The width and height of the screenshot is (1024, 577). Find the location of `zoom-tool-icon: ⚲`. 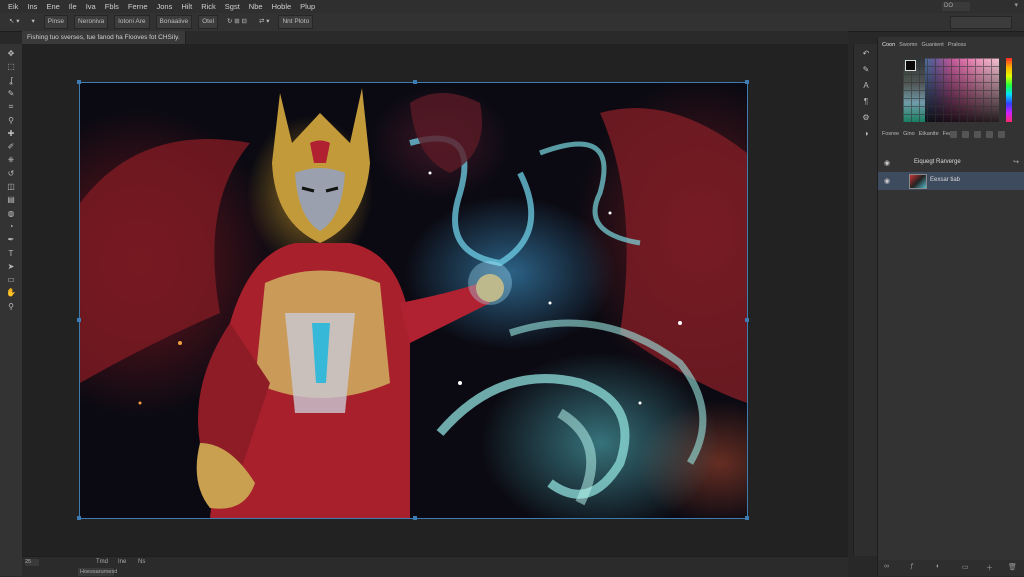

zoom-tool-icon: ⚲ is located at coordinates (11, 306).